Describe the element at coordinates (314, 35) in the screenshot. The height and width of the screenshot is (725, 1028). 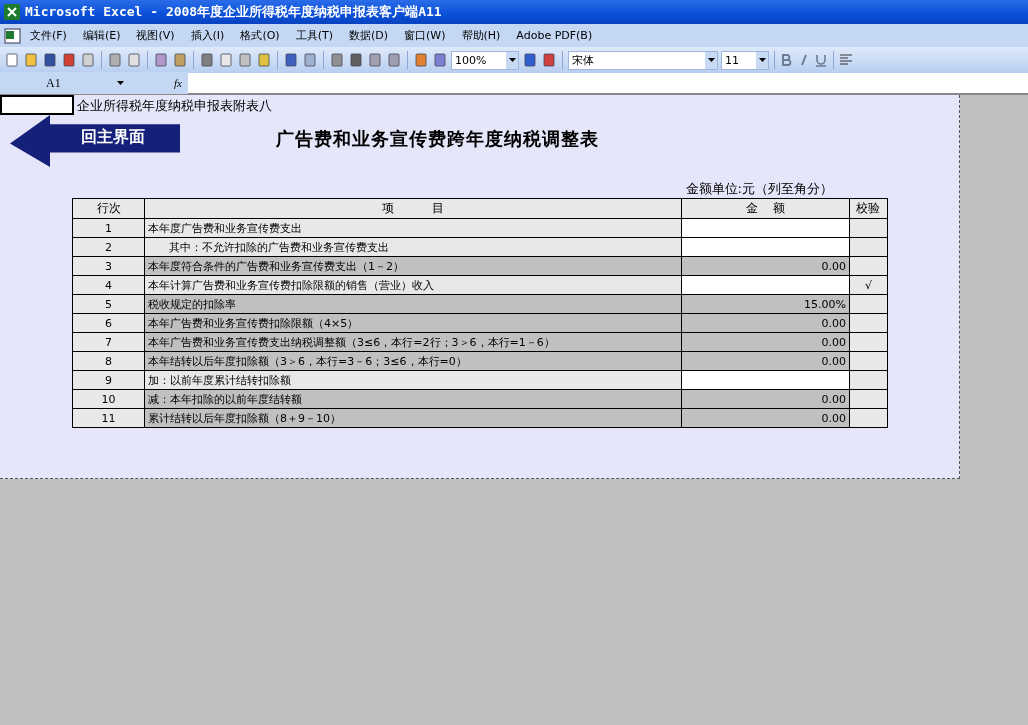
I see `menu-item: 工具(T)` at that location.